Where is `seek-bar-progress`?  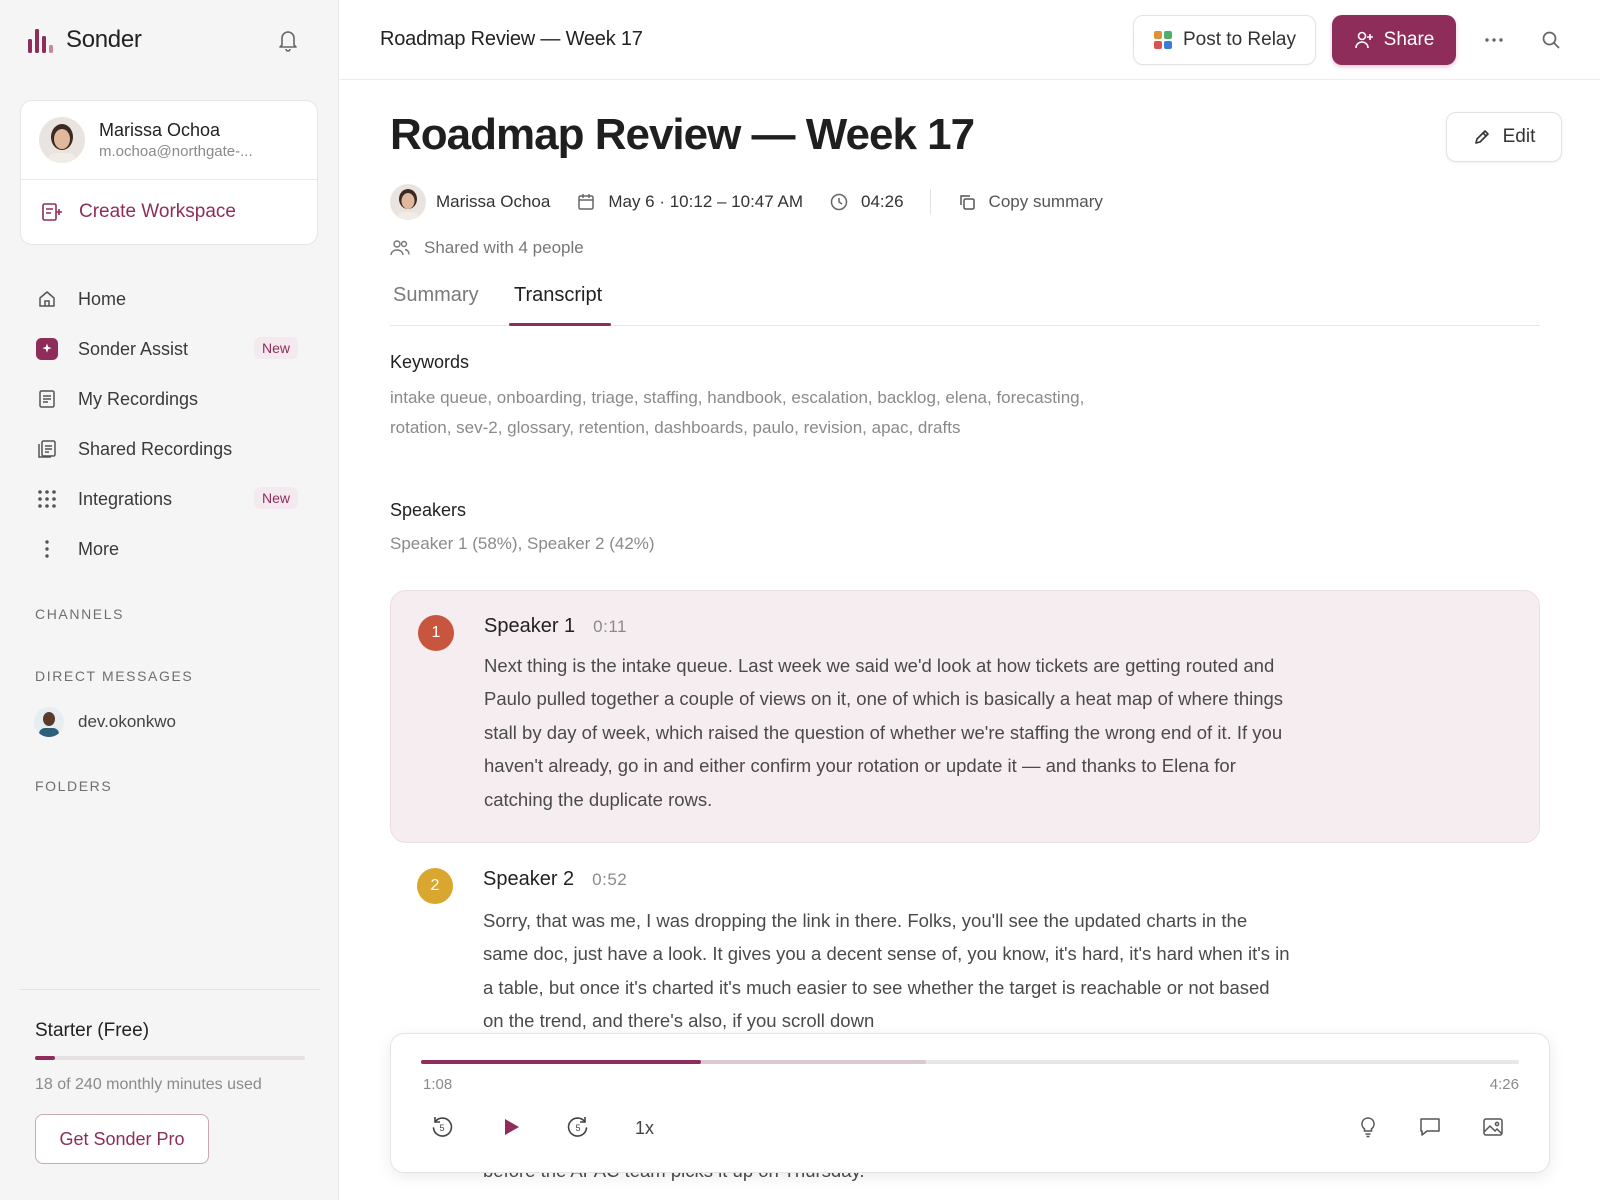
seek-bar-progress is located at coordinates (561, 1062).